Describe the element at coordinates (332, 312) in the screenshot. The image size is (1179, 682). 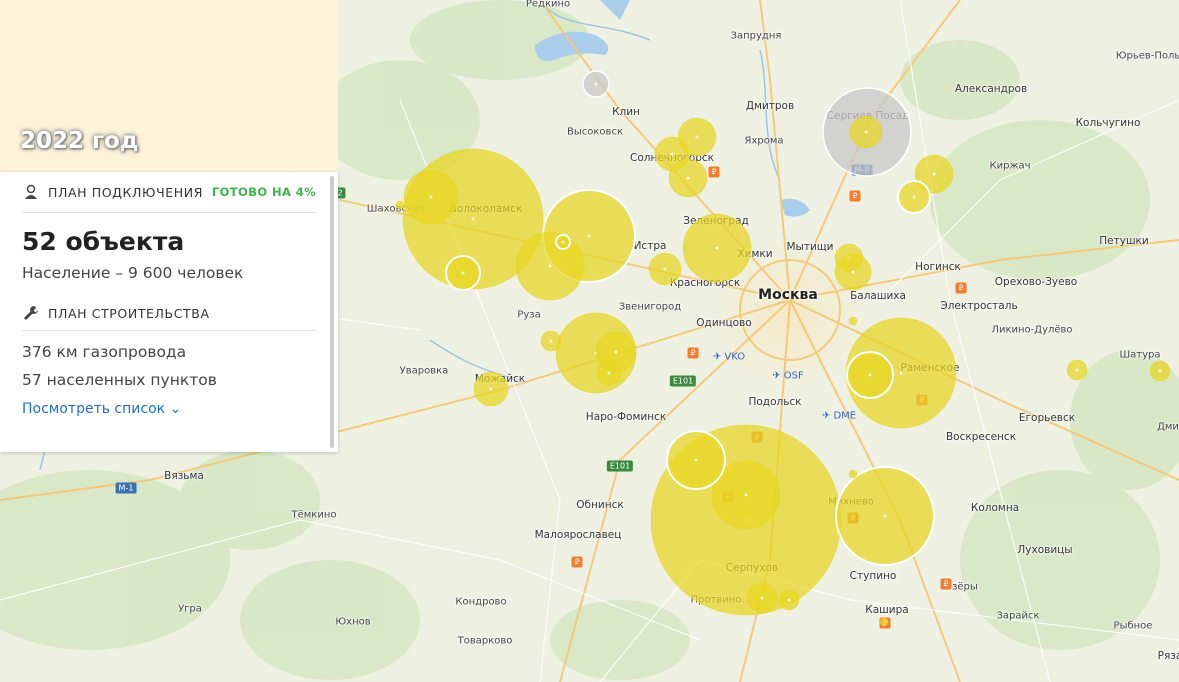
I see `panel-scrollbar` at that location.